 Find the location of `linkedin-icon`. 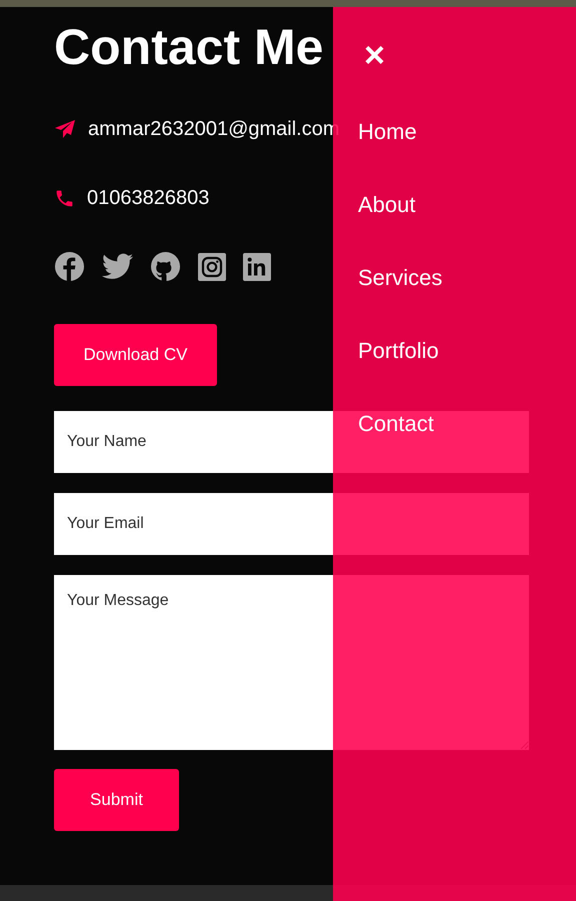

linkedin-icon is located at coordinates (257, 266).